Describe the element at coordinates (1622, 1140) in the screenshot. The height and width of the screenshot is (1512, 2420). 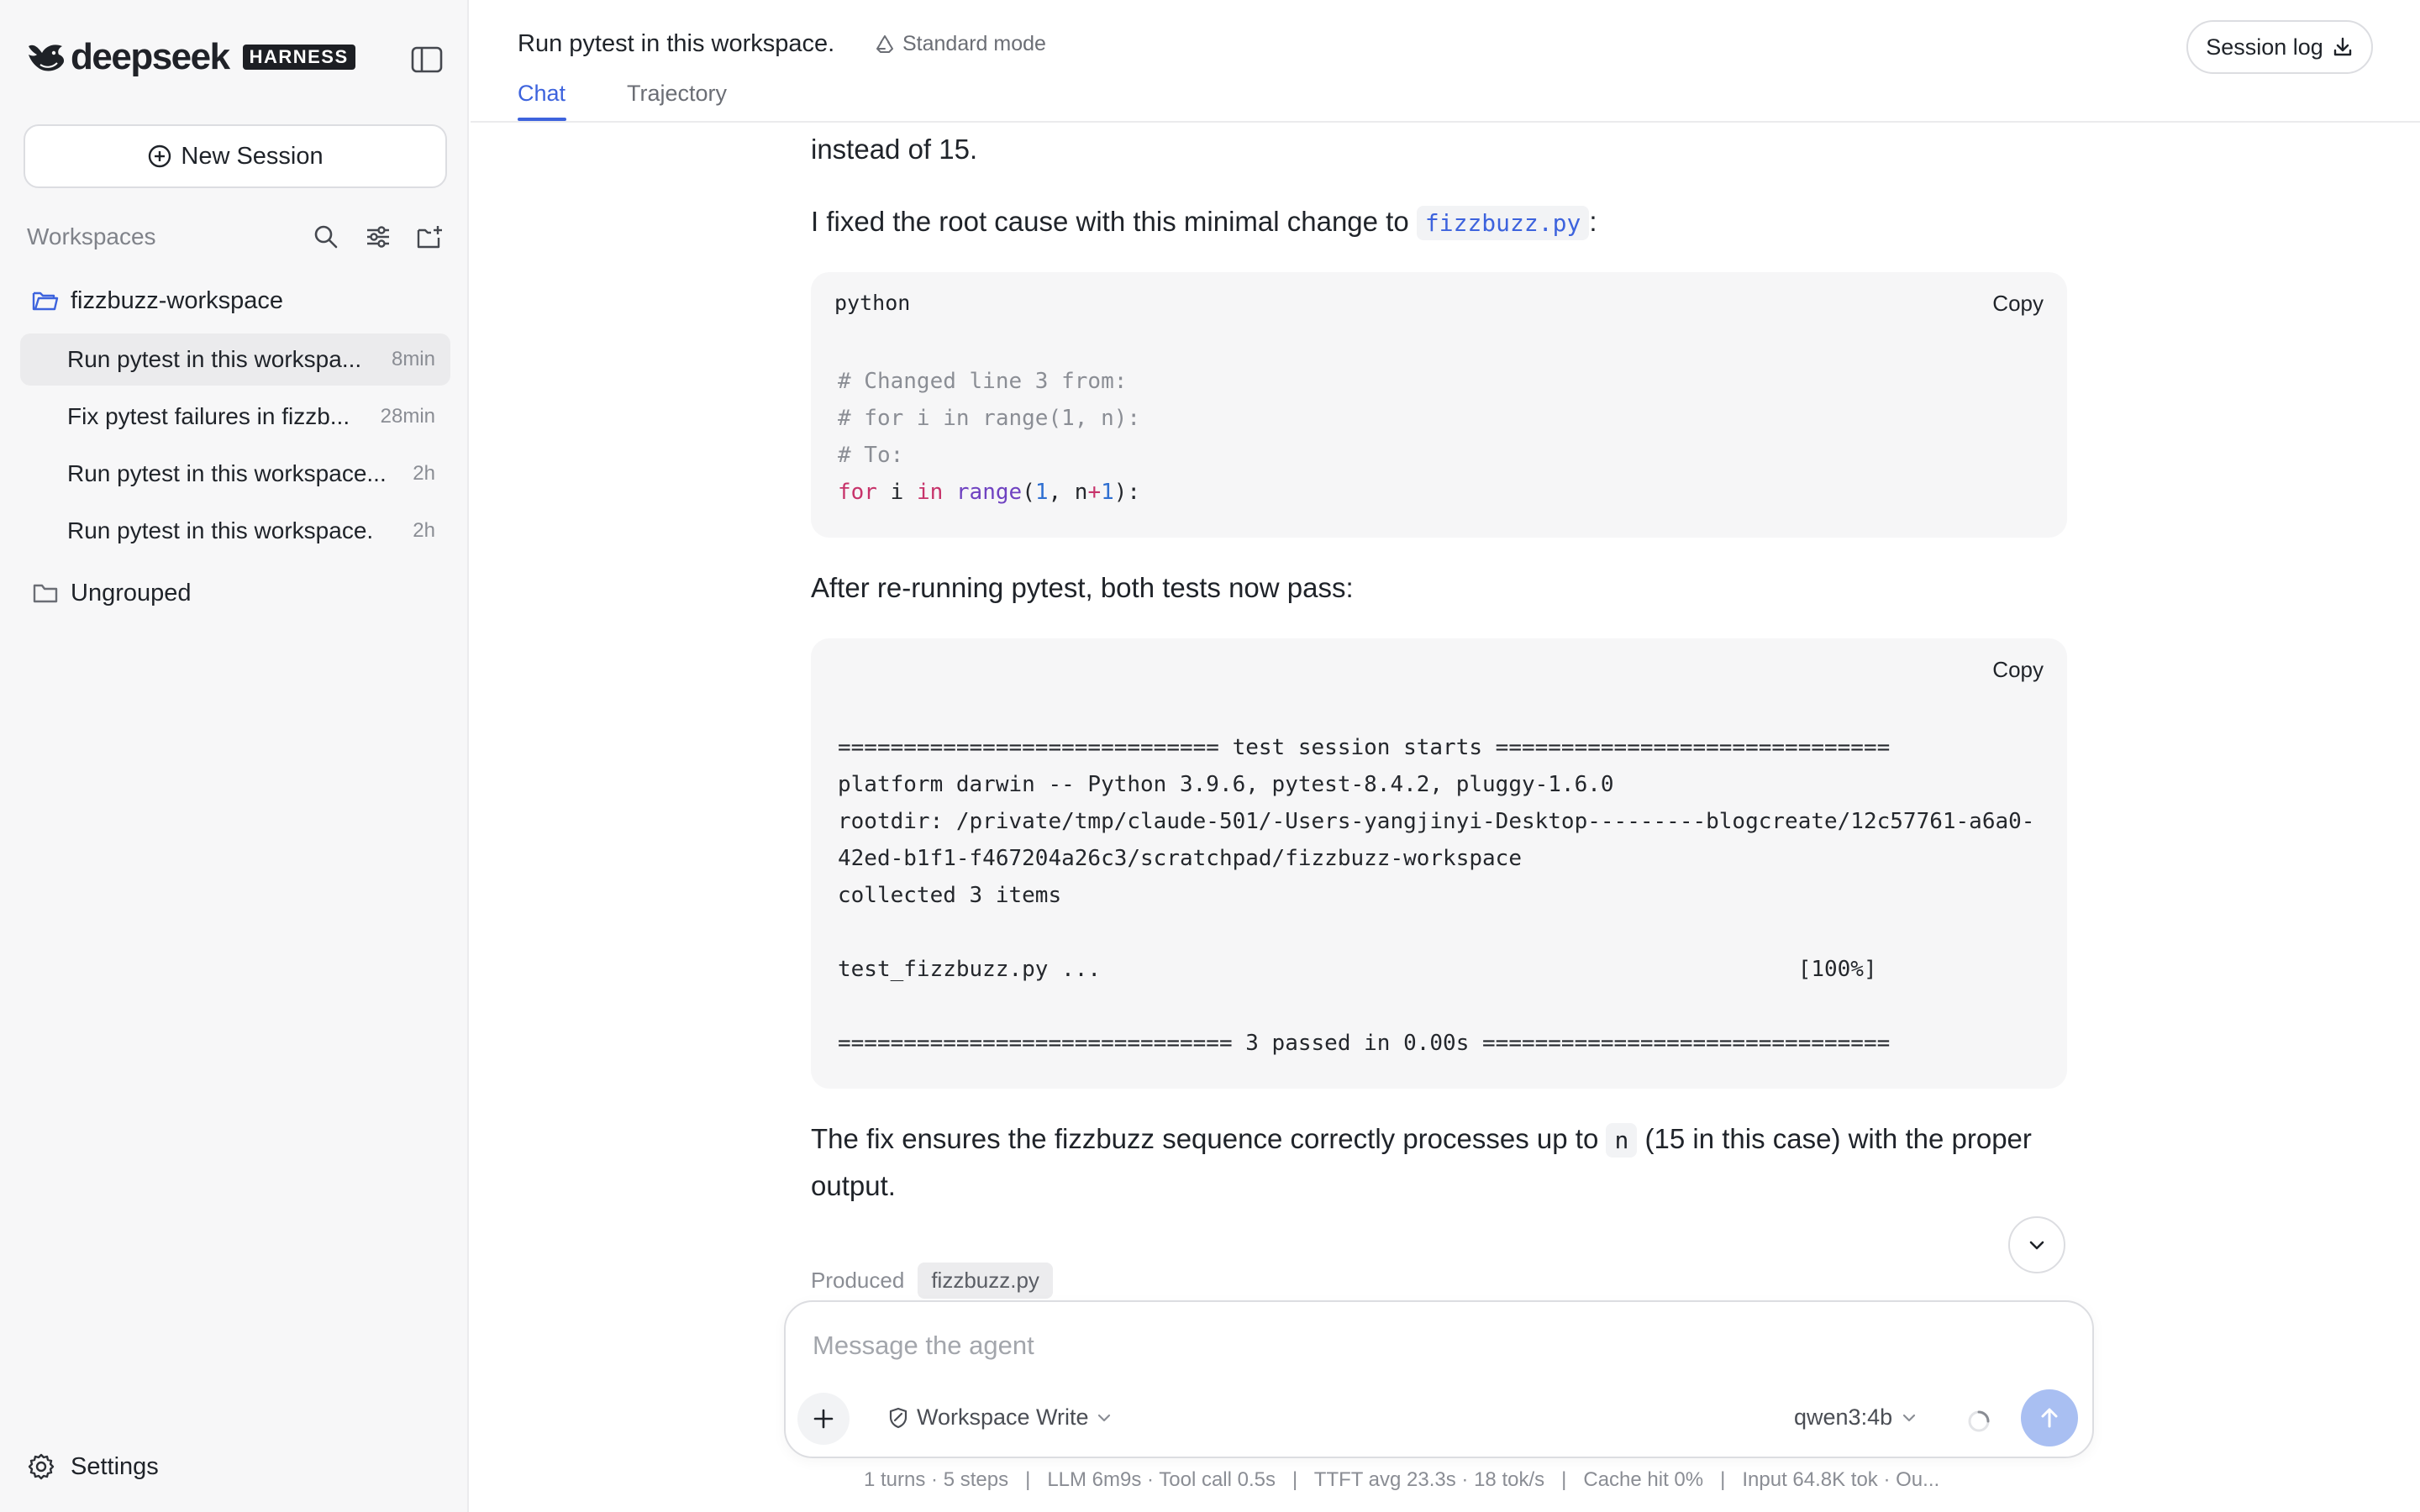
I see `inline-code: n` at that location.